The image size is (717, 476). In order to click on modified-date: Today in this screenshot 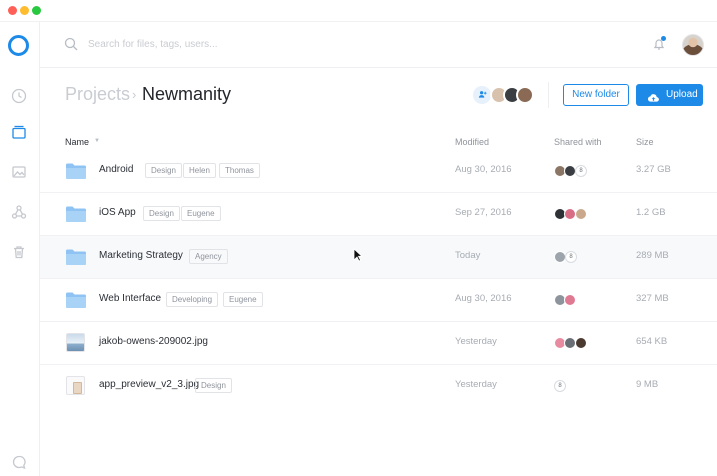, I will do `click(468, 255)`.